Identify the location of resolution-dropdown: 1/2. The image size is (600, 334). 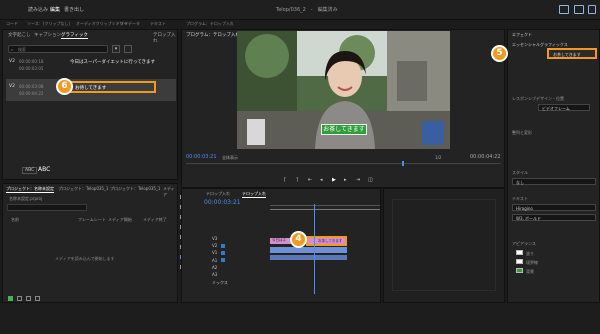
(438, 157).